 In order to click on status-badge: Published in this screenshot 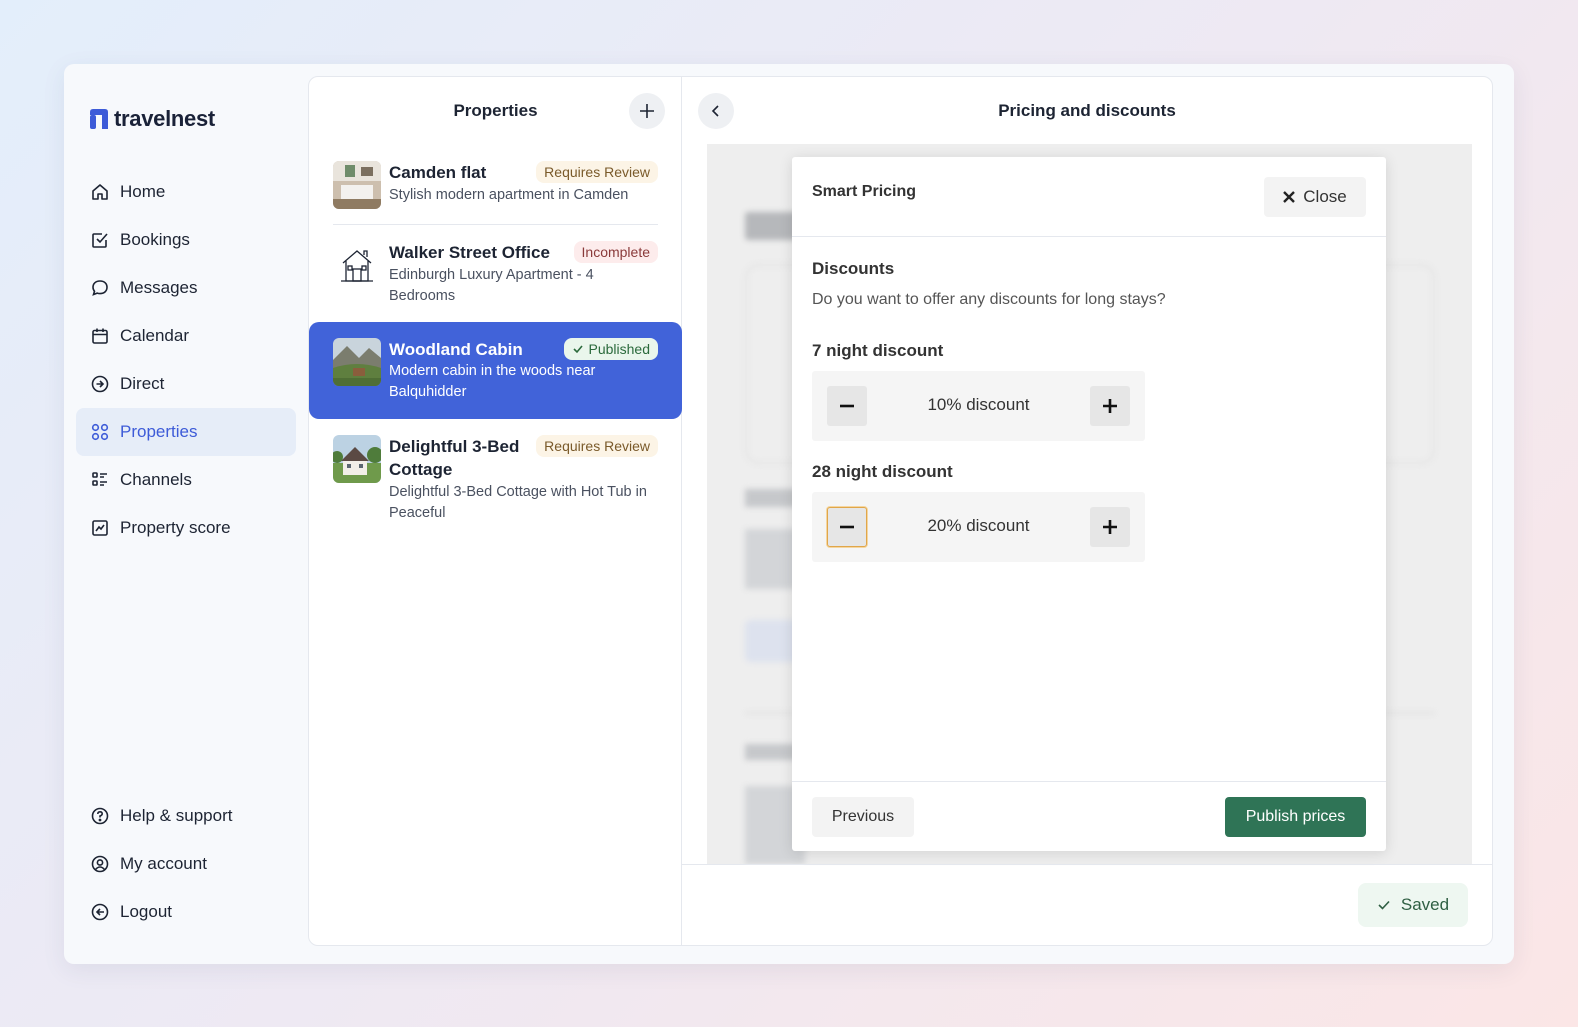, I will do `click(610, 349)`.